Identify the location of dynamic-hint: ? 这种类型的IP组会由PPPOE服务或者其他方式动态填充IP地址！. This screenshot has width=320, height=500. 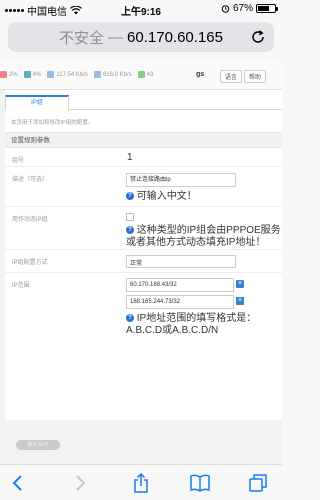
(204, 237).